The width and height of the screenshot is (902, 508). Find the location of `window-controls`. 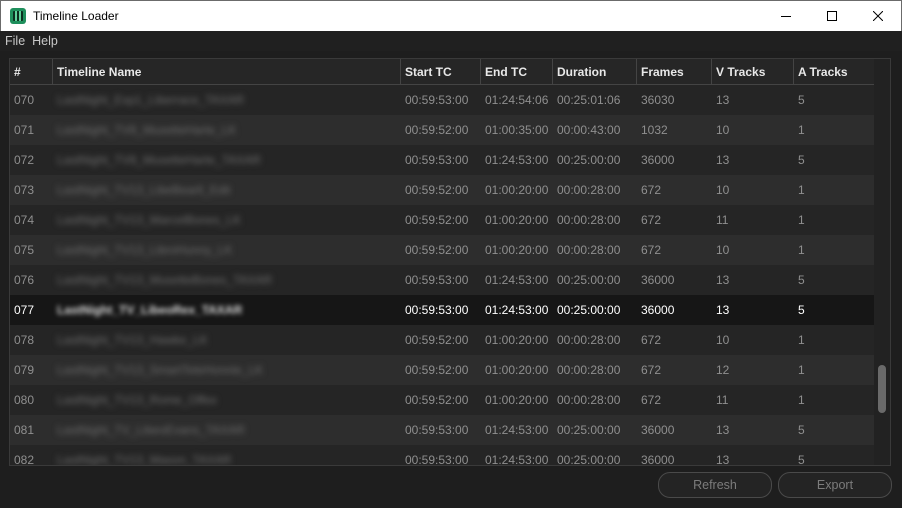

window-controls is located at coordinates (832, 16).